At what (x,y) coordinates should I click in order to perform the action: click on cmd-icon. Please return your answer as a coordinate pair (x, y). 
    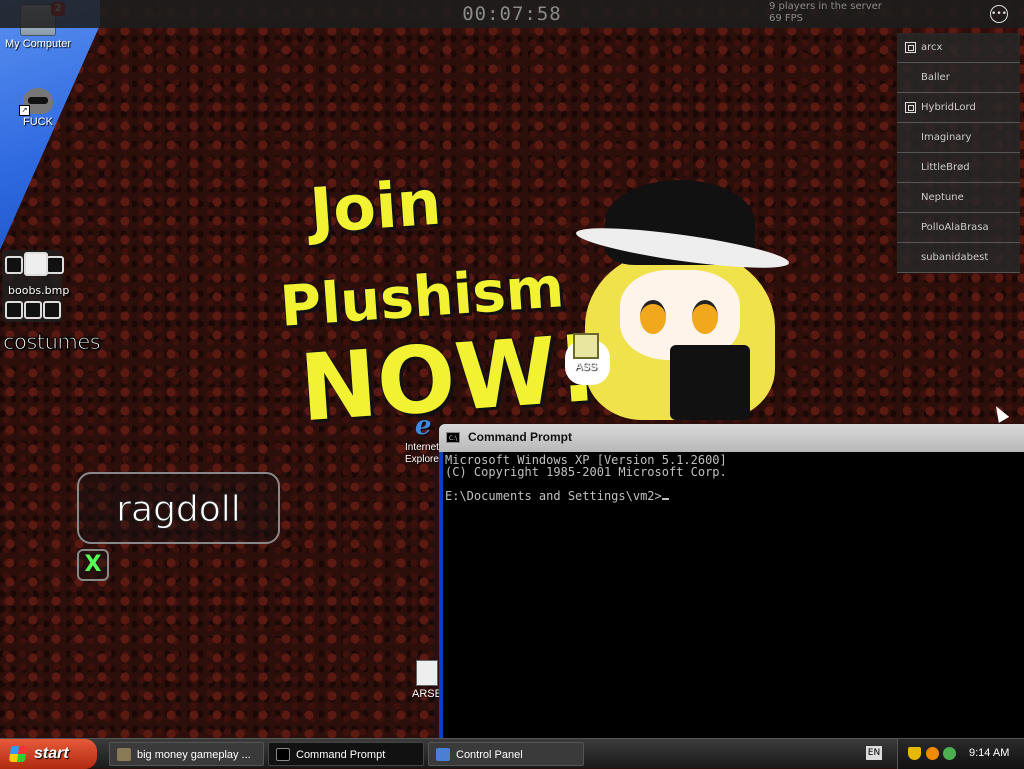
    Looking at the image, I should click on (283, 754).